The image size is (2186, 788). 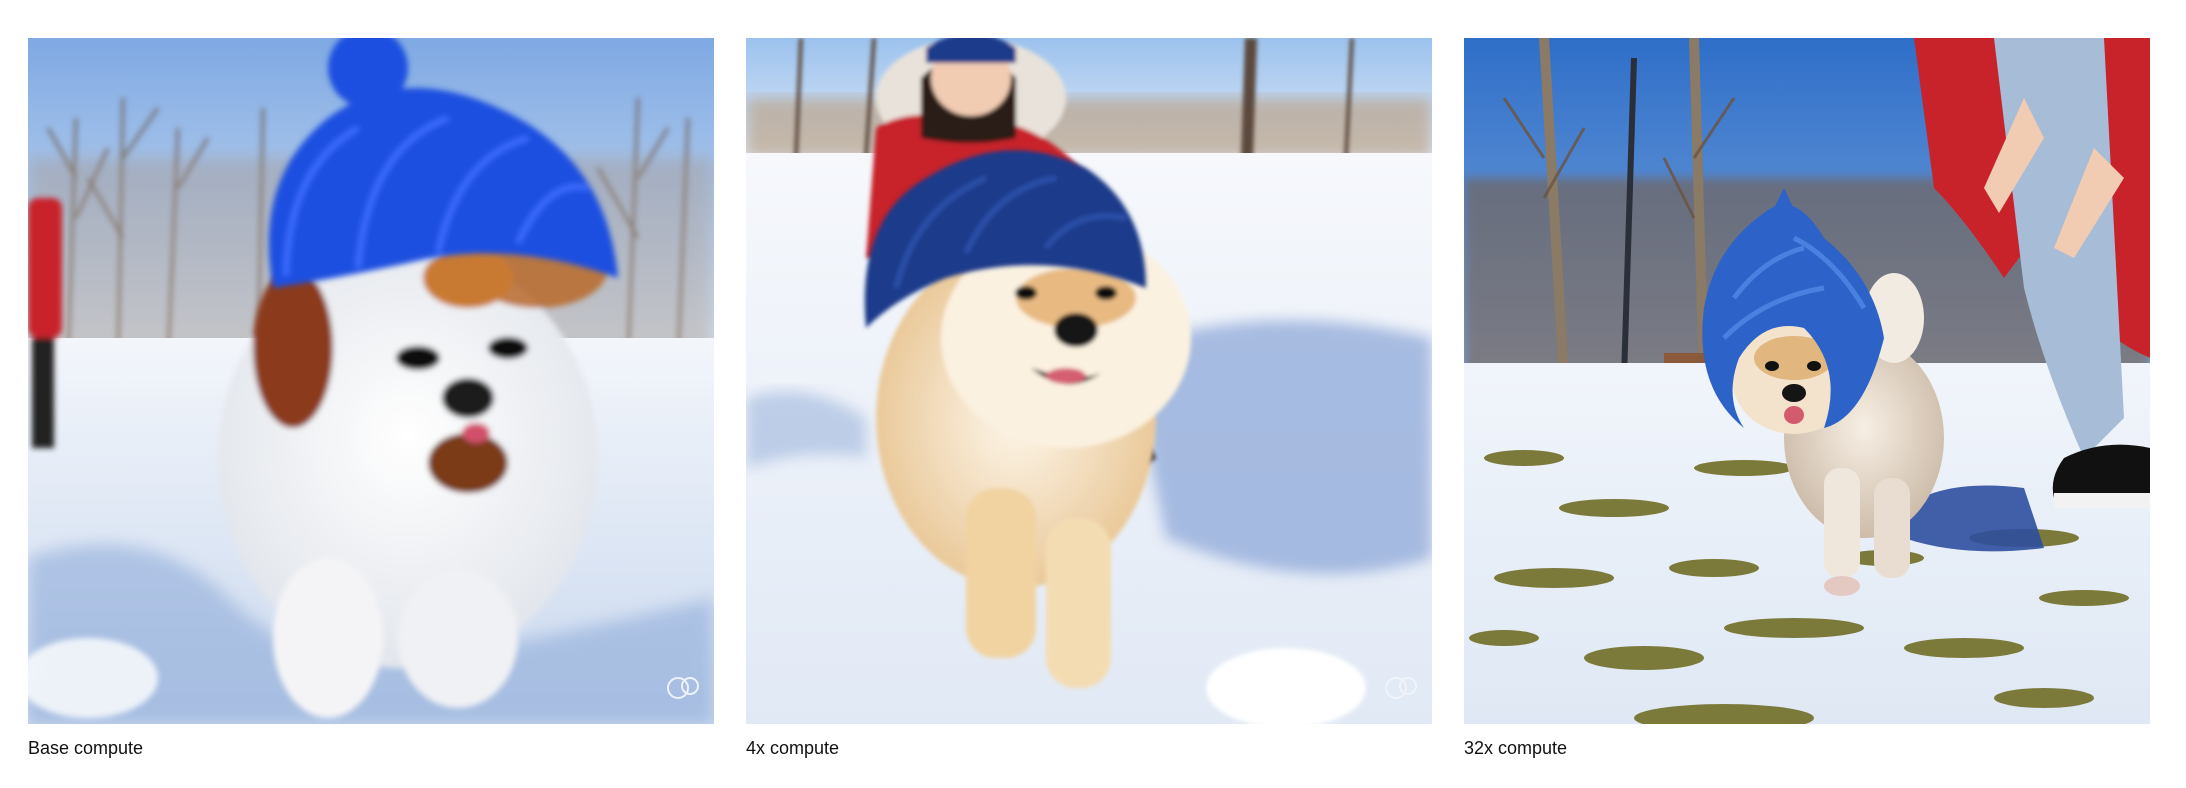 I want to click on caption-base-compute: Base compute, so click(x=86, y=748).